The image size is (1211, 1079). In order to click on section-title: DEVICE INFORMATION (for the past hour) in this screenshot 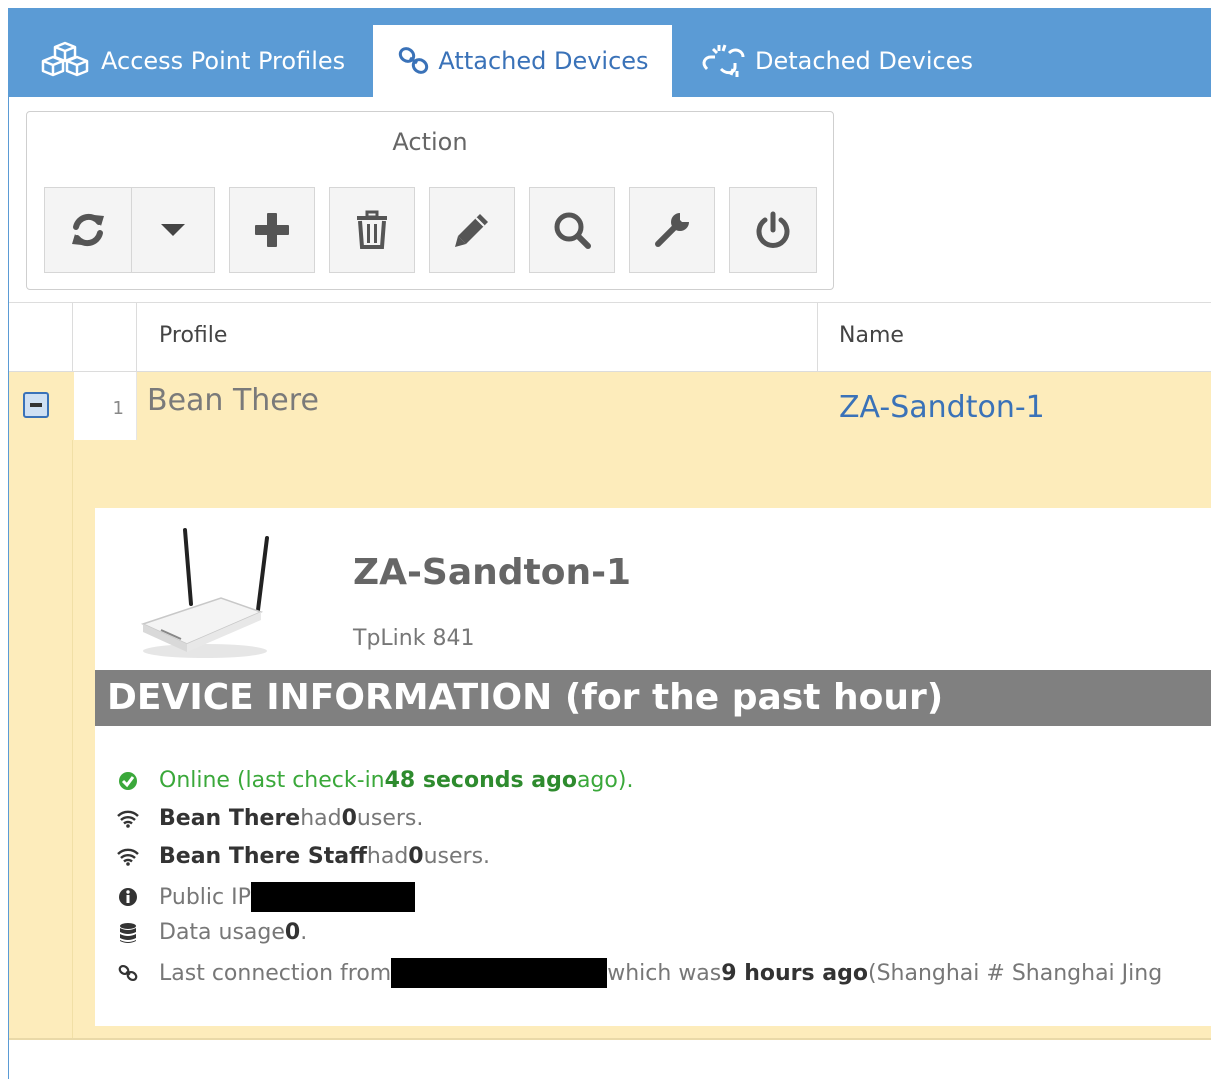, I will do `click(653, 698)`.